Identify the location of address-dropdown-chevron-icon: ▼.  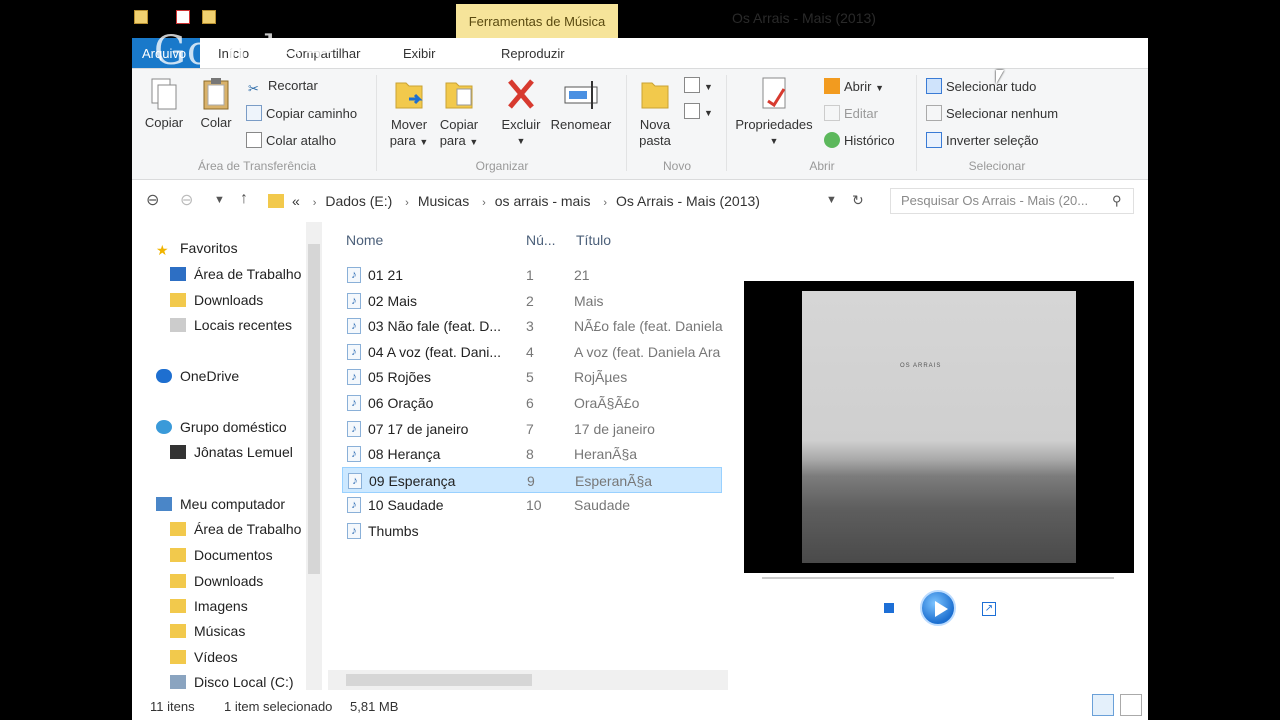
(831, 200).